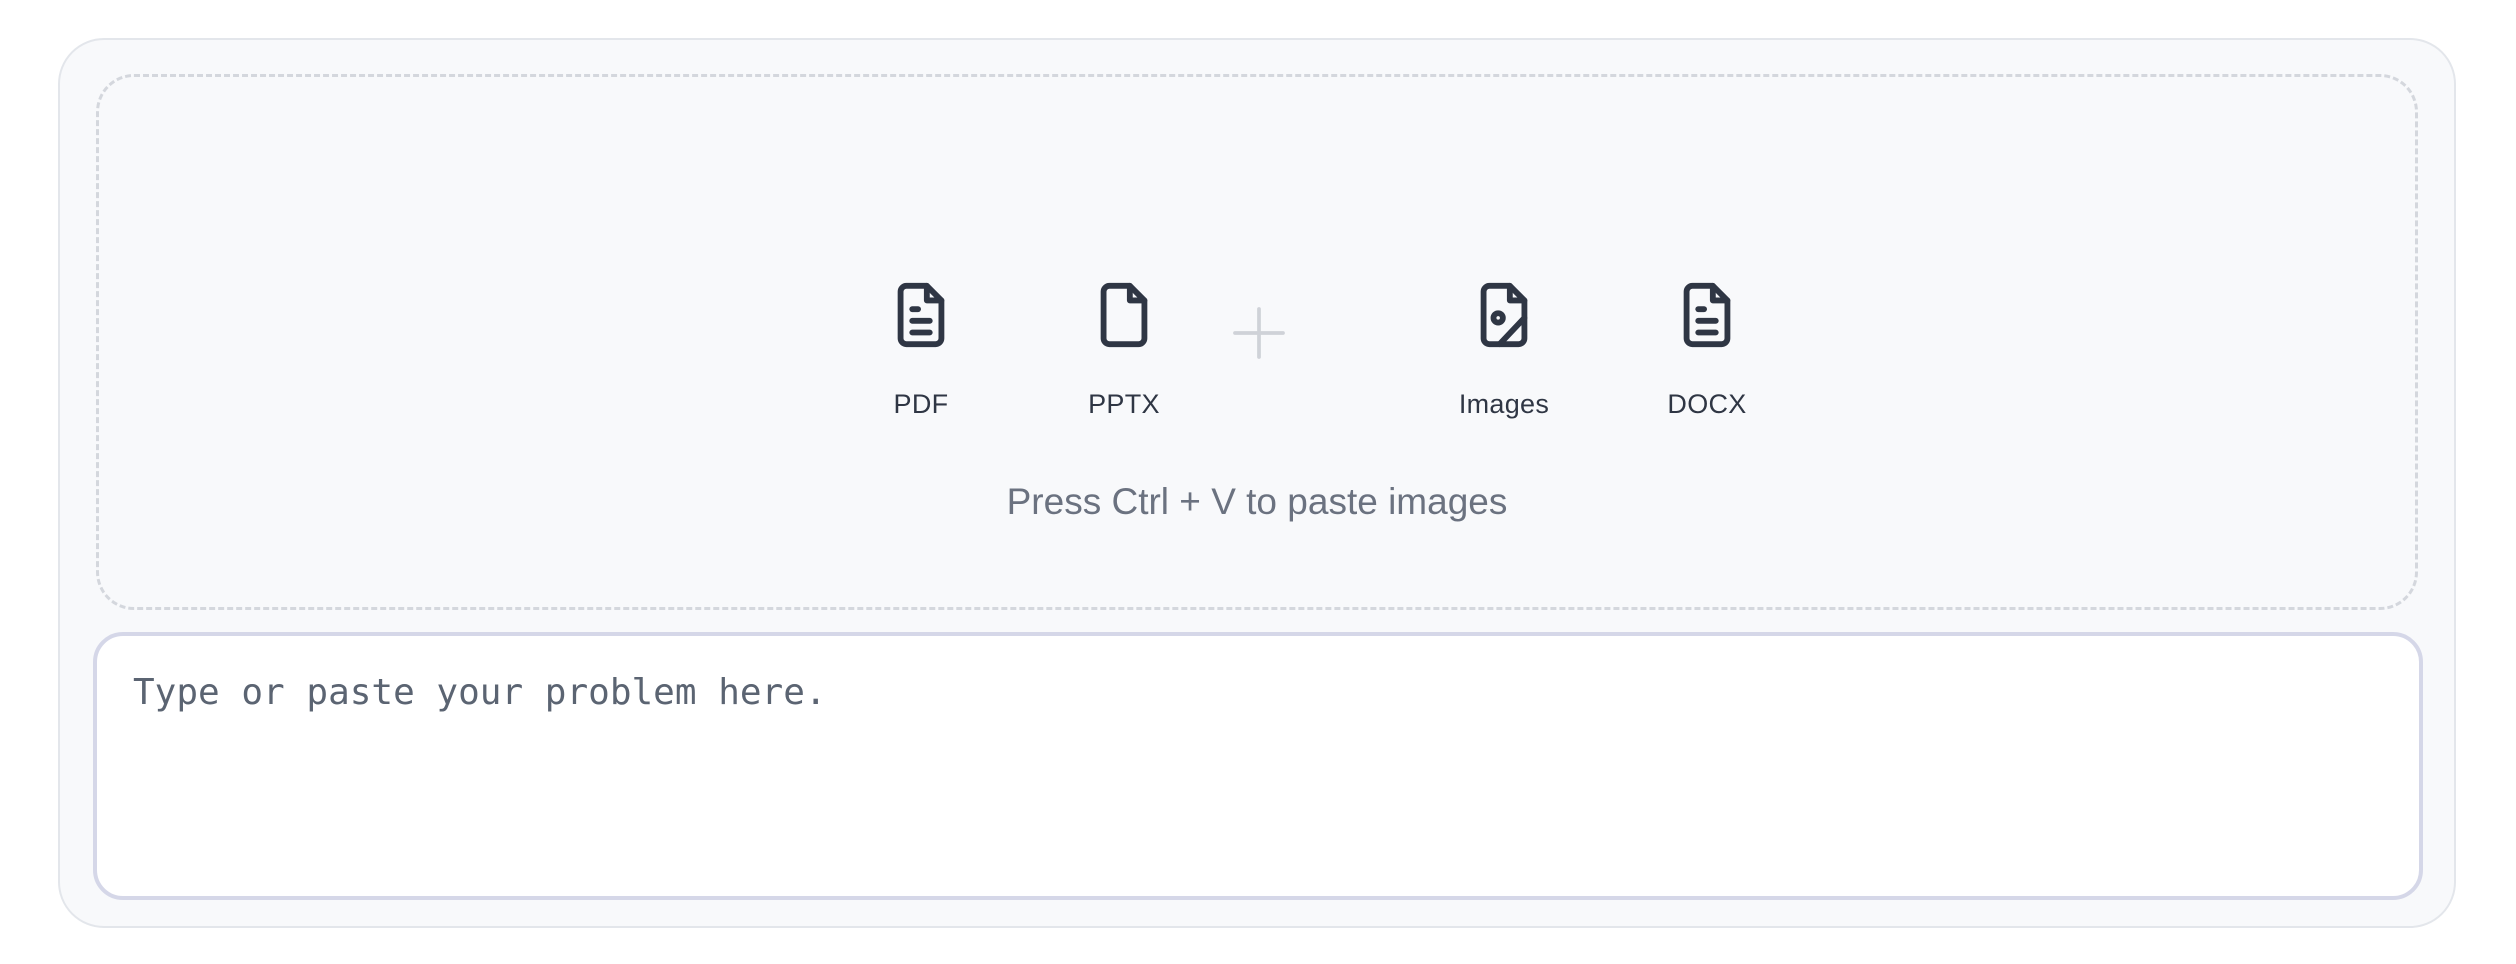 Image resolution: width=2516 pixels, height=964 pixels. What do you see at coordinates (1504, 404) in the screenshot?
I see `file-type-label: Images` at bounding box center [1504, 404].